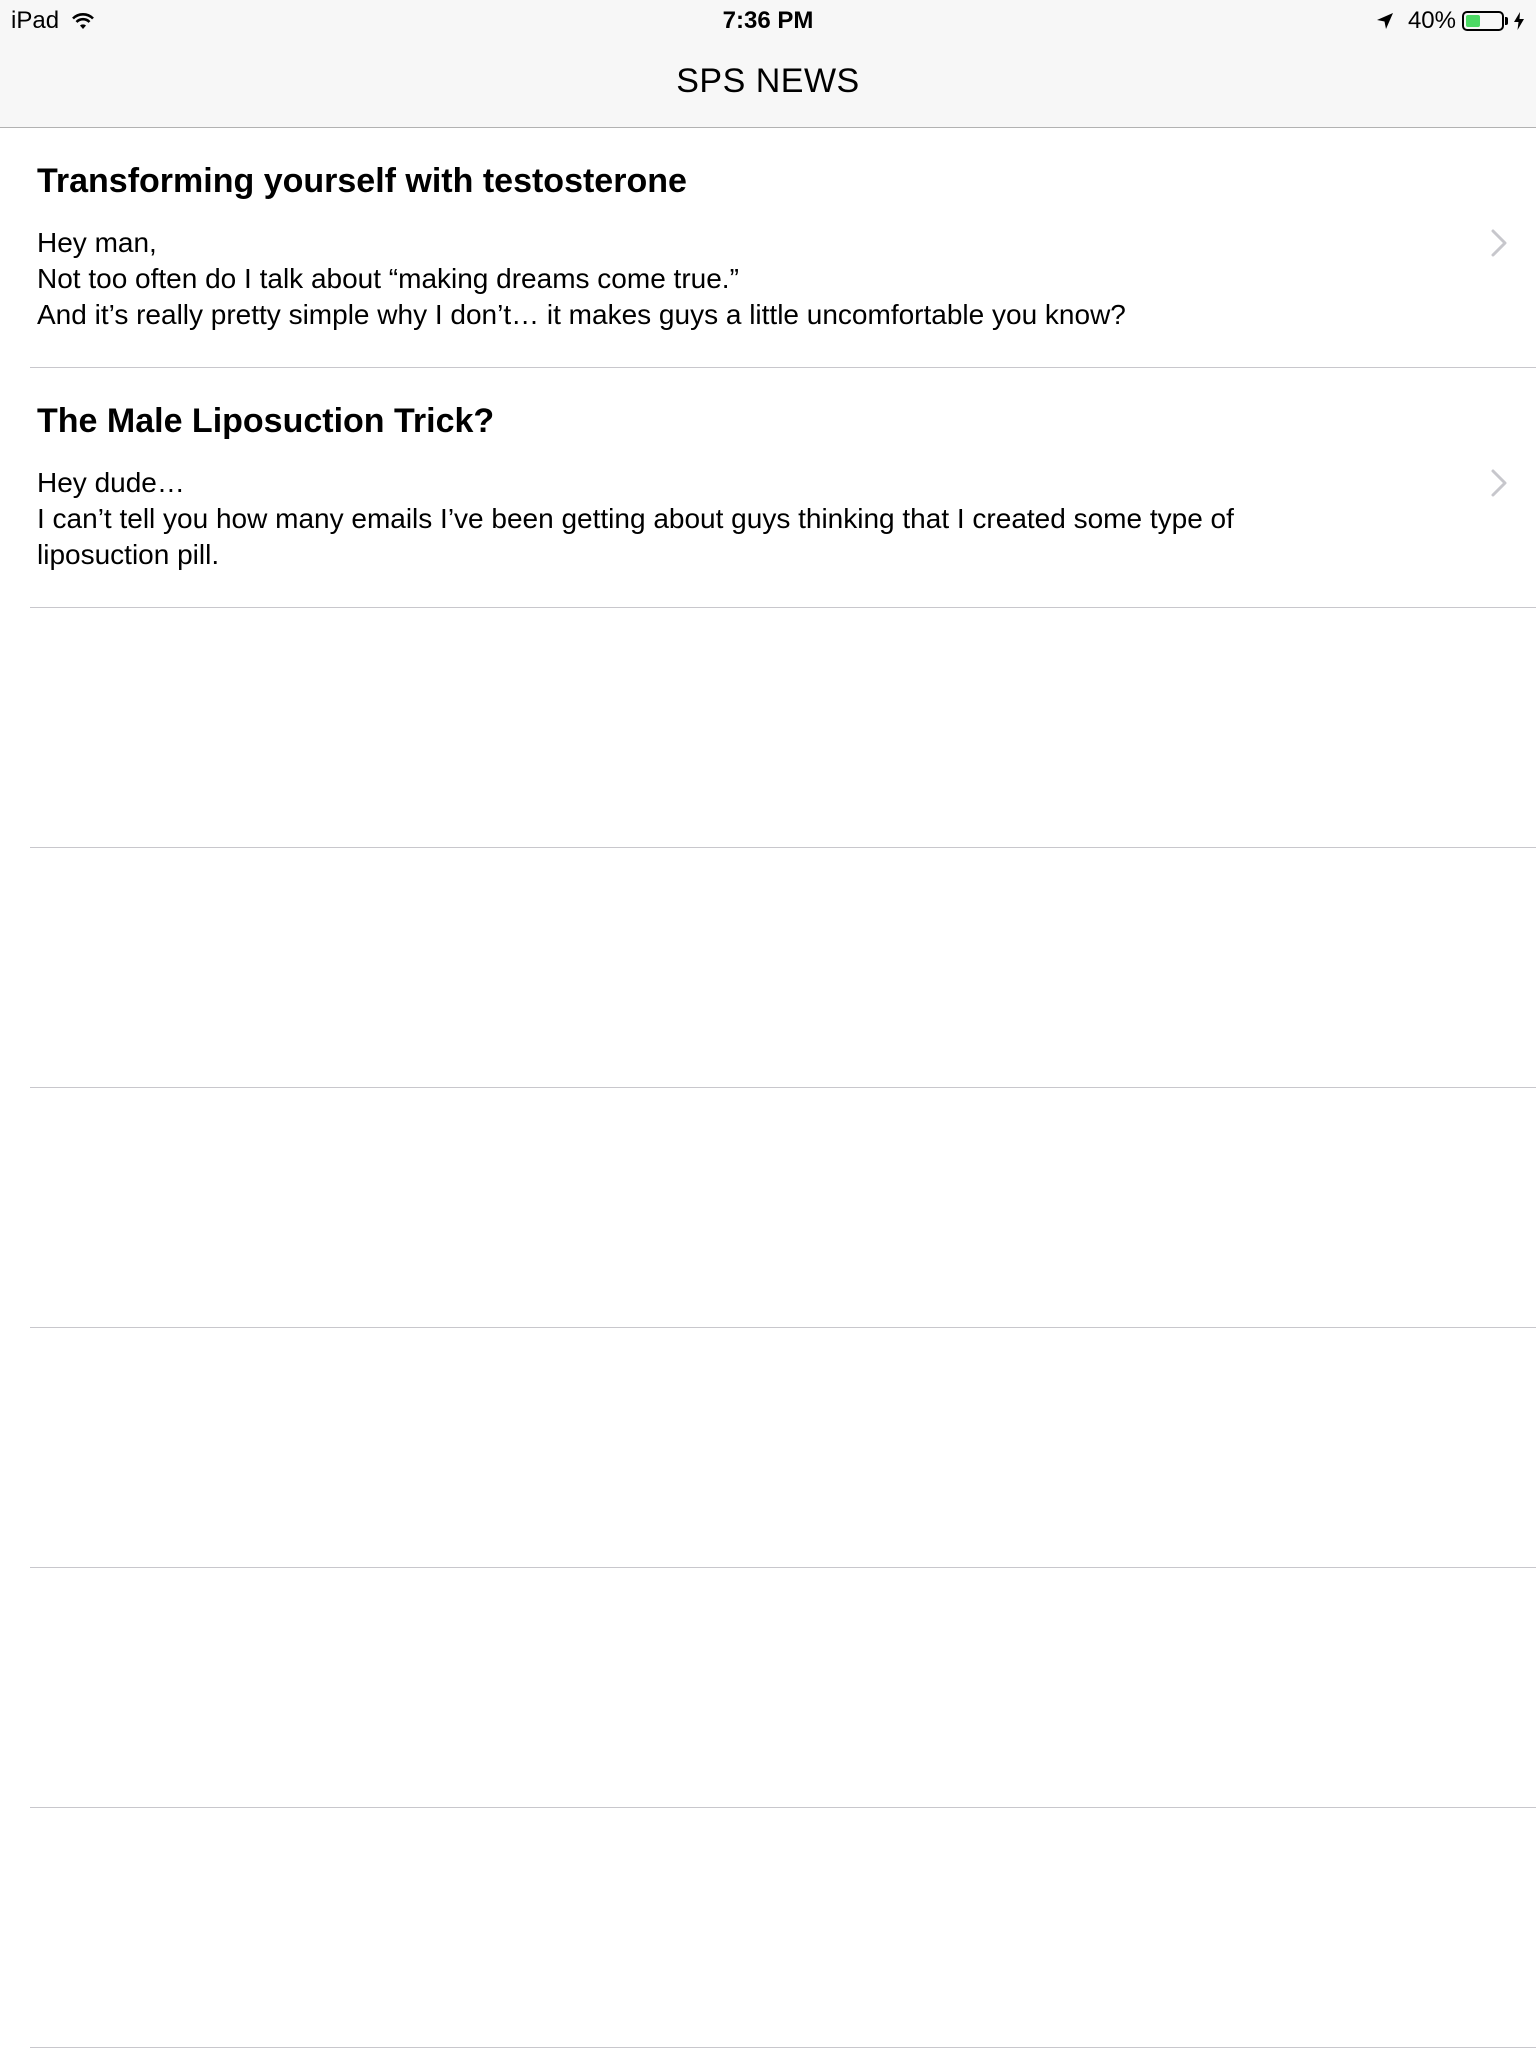 The height and width of the screenshot is (2048, 1536). What do you see at coordinates (362, 181) in the screenshot?
I see `article-title: Transforming yourself with testosterone` at bounding box center [362, 181].